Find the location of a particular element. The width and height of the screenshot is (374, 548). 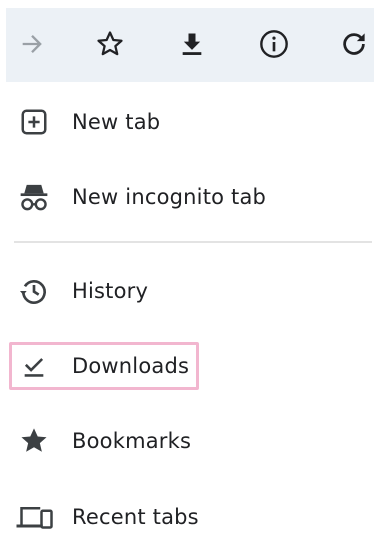

download-icon is located at coordinates (192, 44).